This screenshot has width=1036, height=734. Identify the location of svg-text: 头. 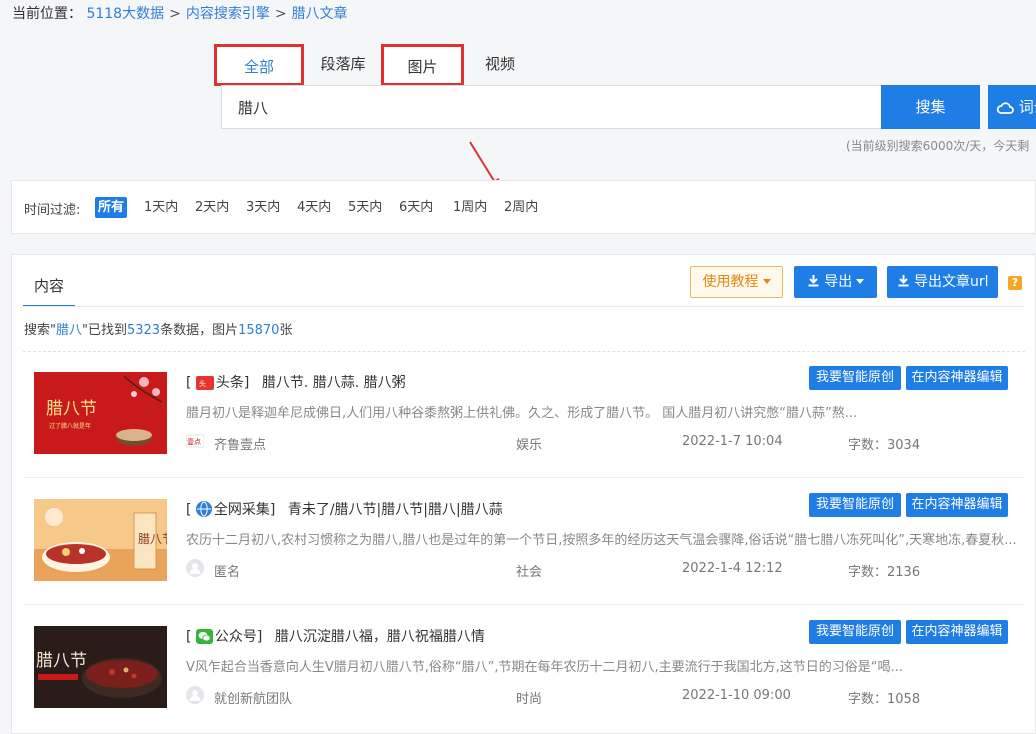
(202, 383).